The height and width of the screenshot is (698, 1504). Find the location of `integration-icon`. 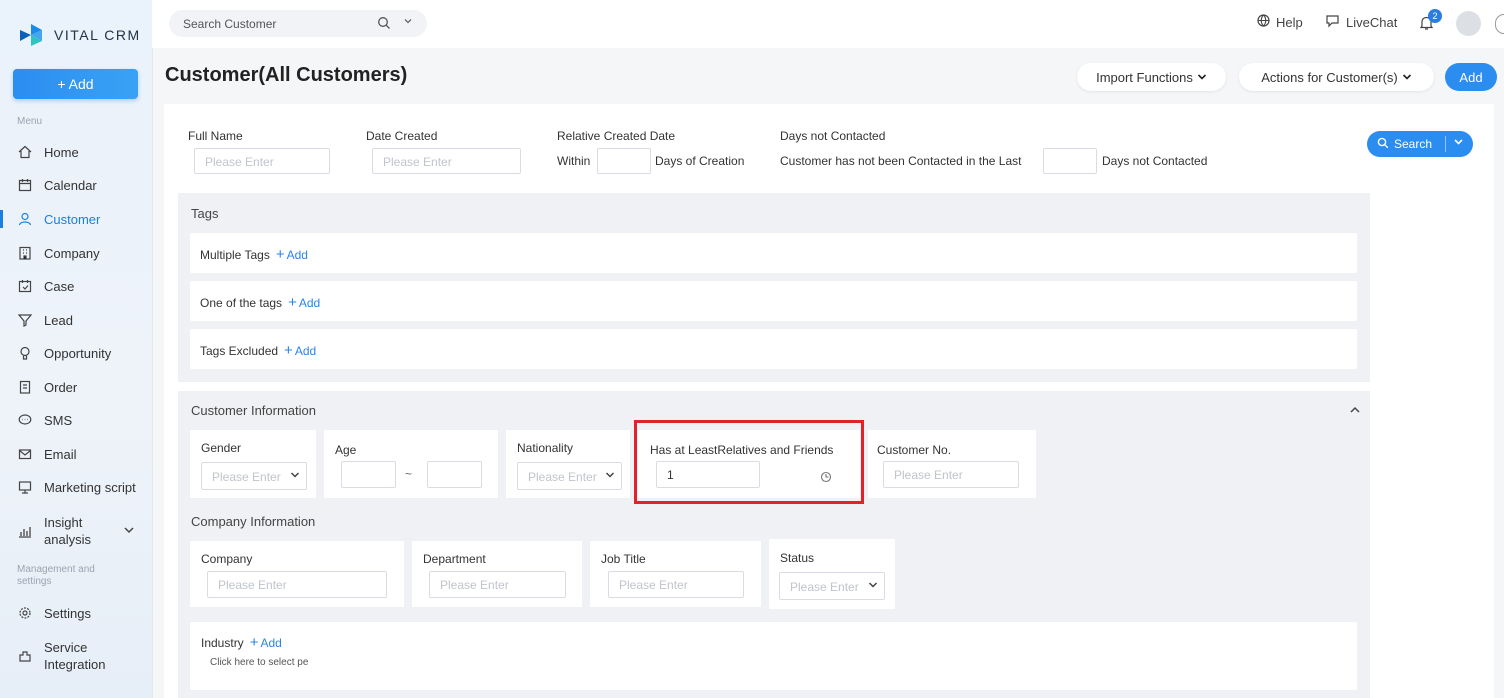

integration-icon is located at coordinates (24, 656).